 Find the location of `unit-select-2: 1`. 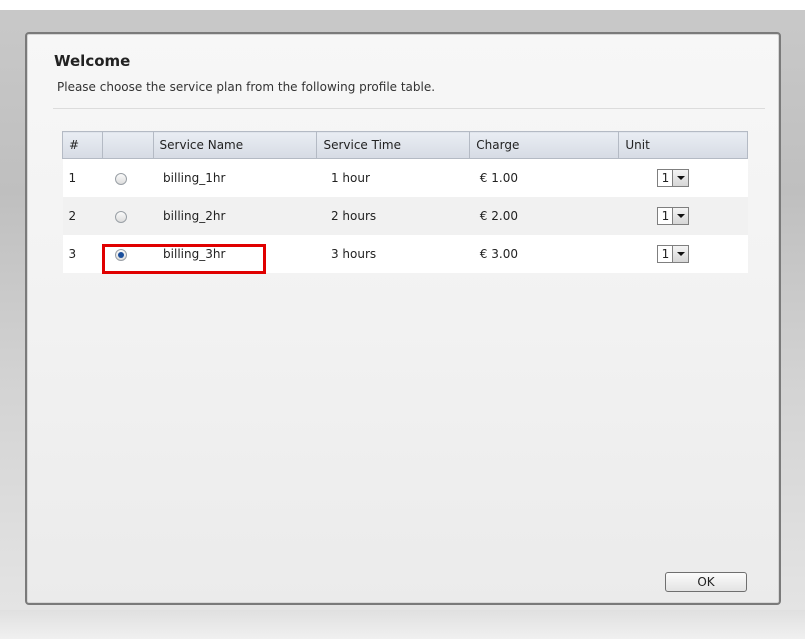

unit-select-2: 1 is located at coordinates (672, 216).